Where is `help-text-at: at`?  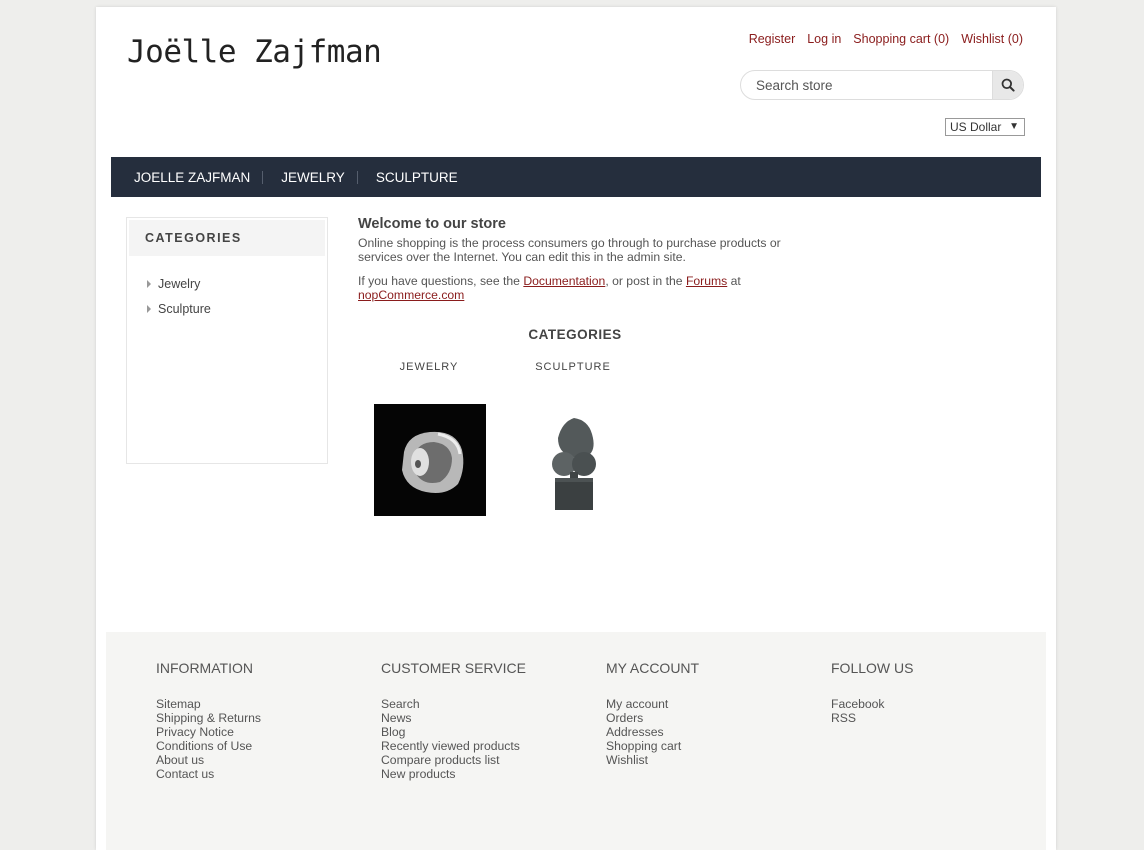 help-text-at: at is located at coordinates (734, 281).